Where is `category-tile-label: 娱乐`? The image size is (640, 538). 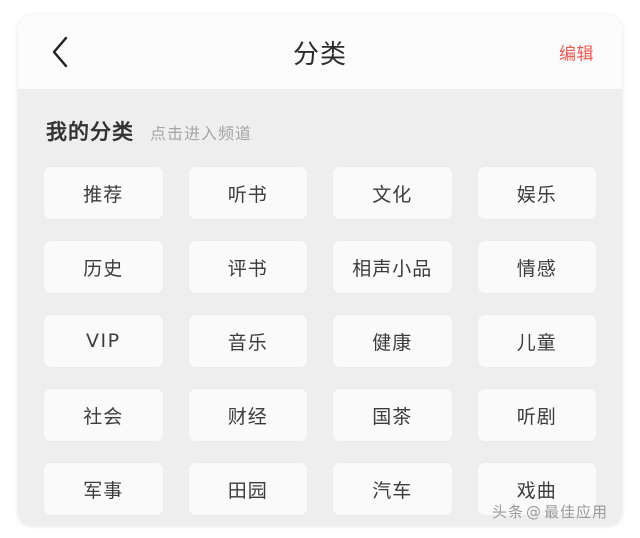 category-tile-label: 娱乐 is located at coordinates (536, 194).